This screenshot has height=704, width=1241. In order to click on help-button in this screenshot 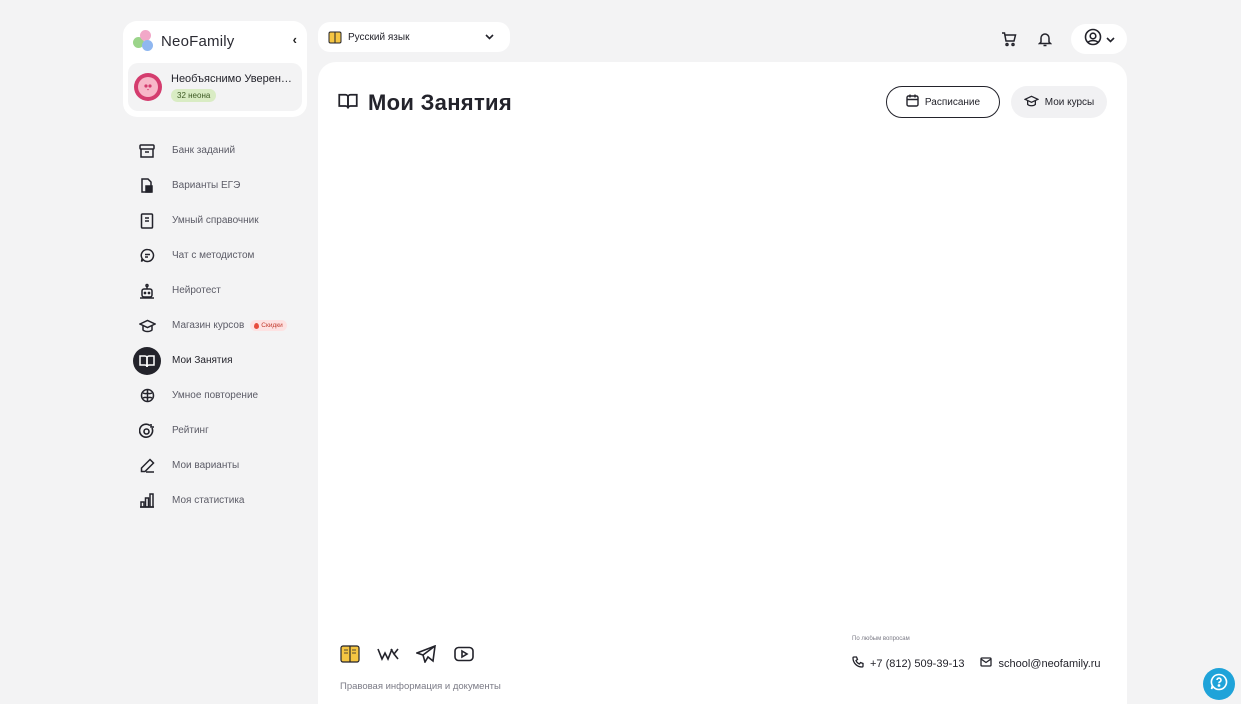, I will do `click(1219, 684)`.